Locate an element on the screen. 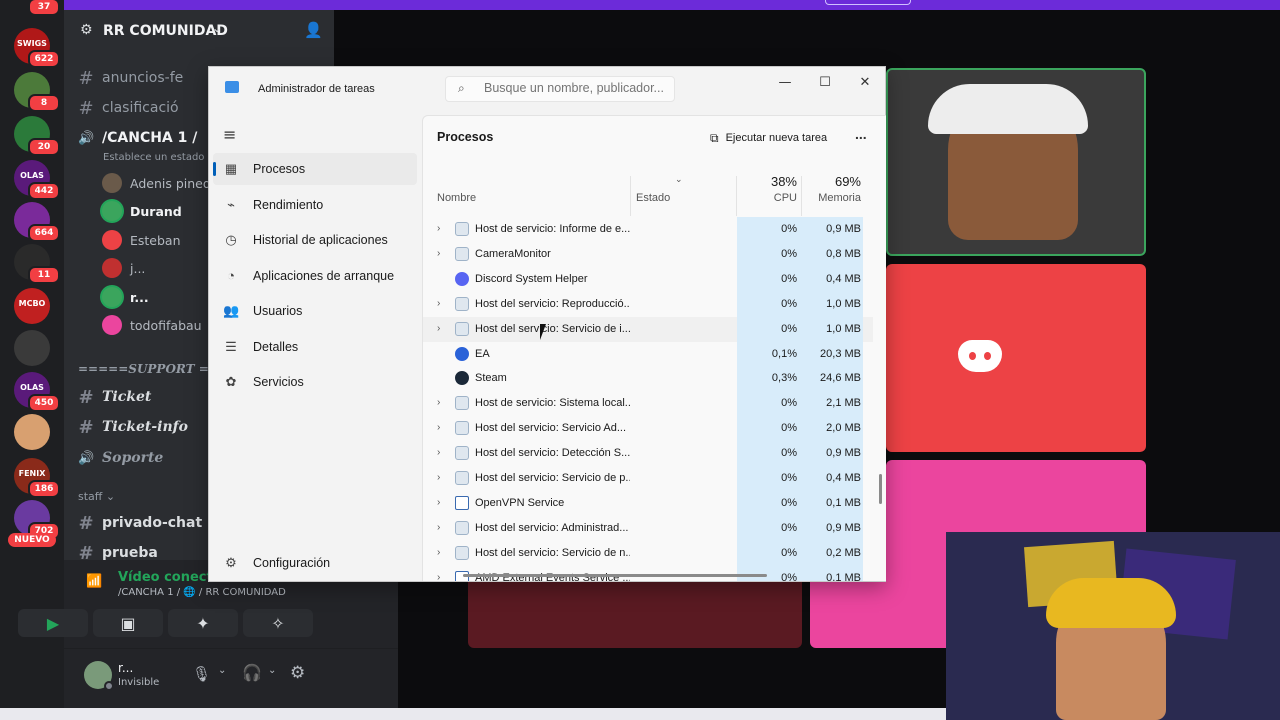 The width and height of the screenshot is (1280, 720). category-staff: staff ⌄ is located at coordinates (96, 496).